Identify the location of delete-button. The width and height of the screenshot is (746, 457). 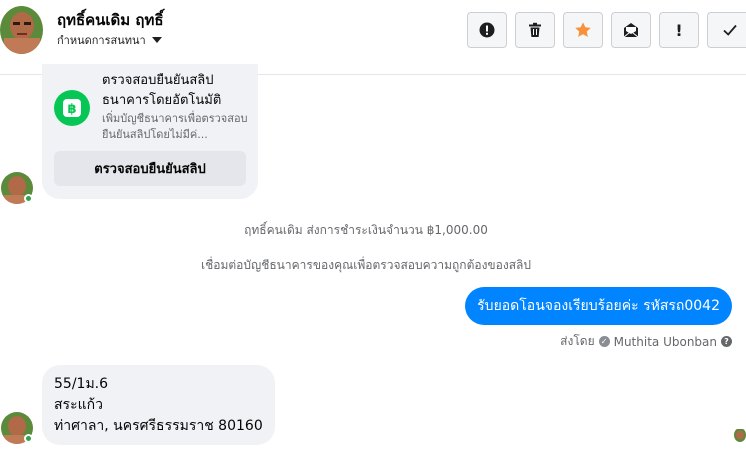
(535, 30).